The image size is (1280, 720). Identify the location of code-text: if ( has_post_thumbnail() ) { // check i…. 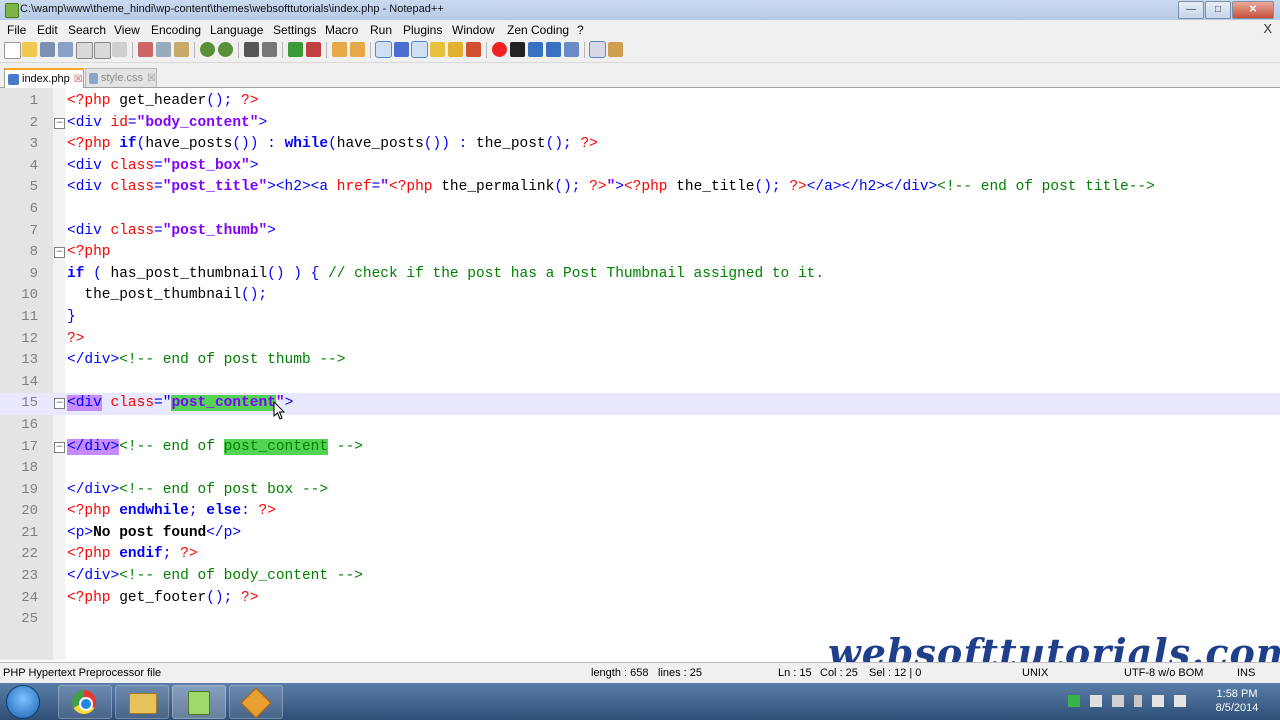
(446, 273).